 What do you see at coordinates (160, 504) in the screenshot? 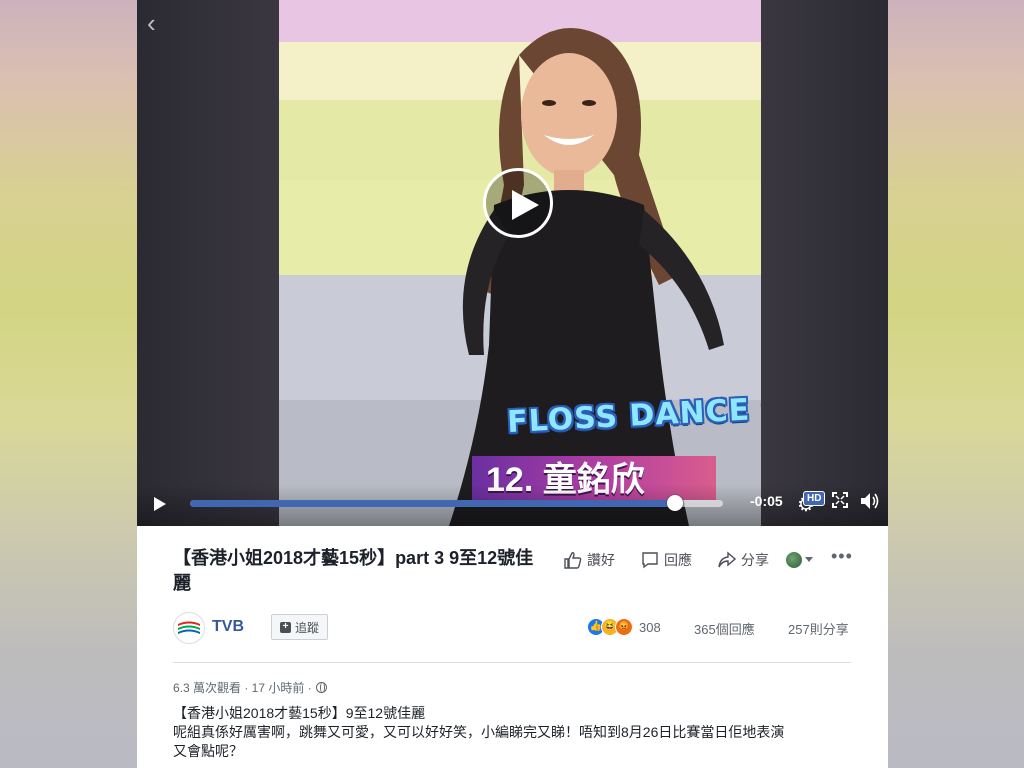
I see `play-icon` at bounding box center [160, 504].